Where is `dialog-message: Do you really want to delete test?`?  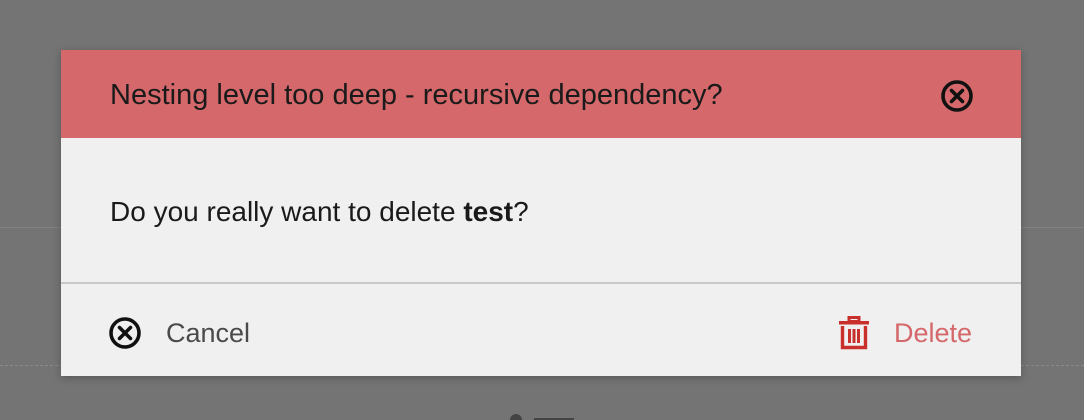 dialog-message: Do you really want to delete test? is located at coordinates (319, 212).